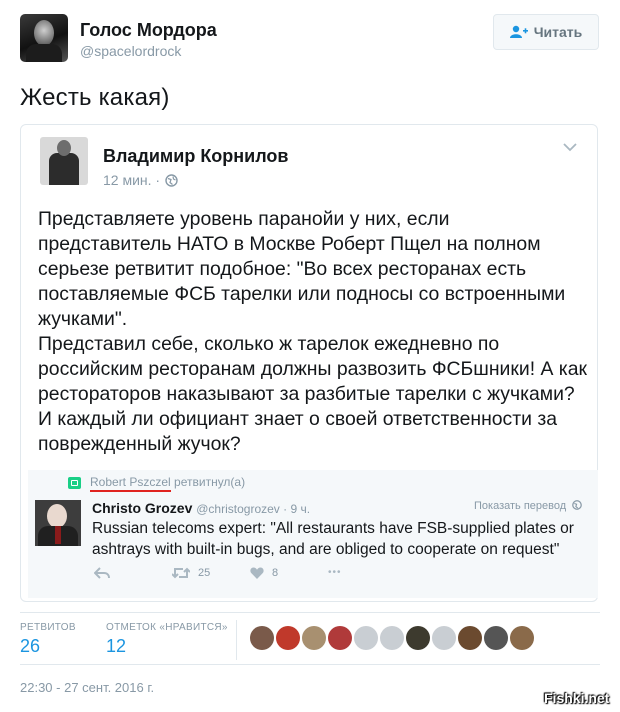 This screenshot has width=620, height=712. I want to click on author-name: Голос Мордора, so click(148, 30).